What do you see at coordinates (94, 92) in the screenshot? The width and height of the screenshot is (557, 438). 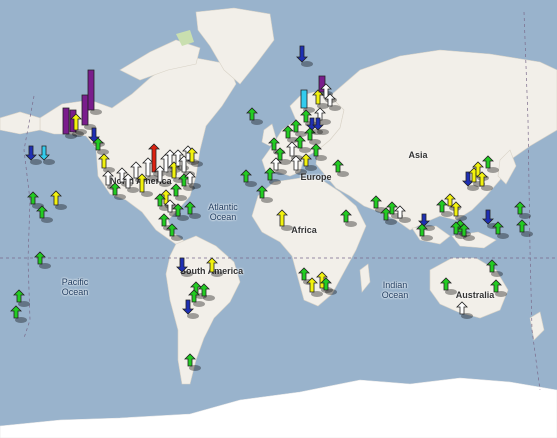 I see `station-marker-purple-bar` at bounding box center [94, 92].